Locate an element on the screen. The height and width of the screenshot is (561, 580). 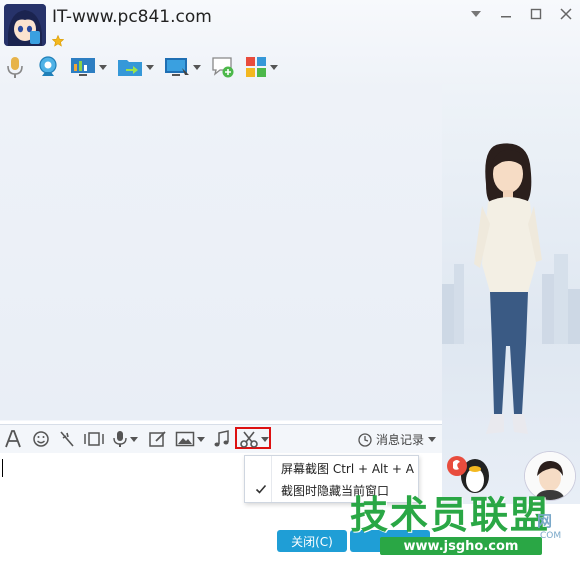
close-button: 关闭(C) is located at coordinates (312, 541).